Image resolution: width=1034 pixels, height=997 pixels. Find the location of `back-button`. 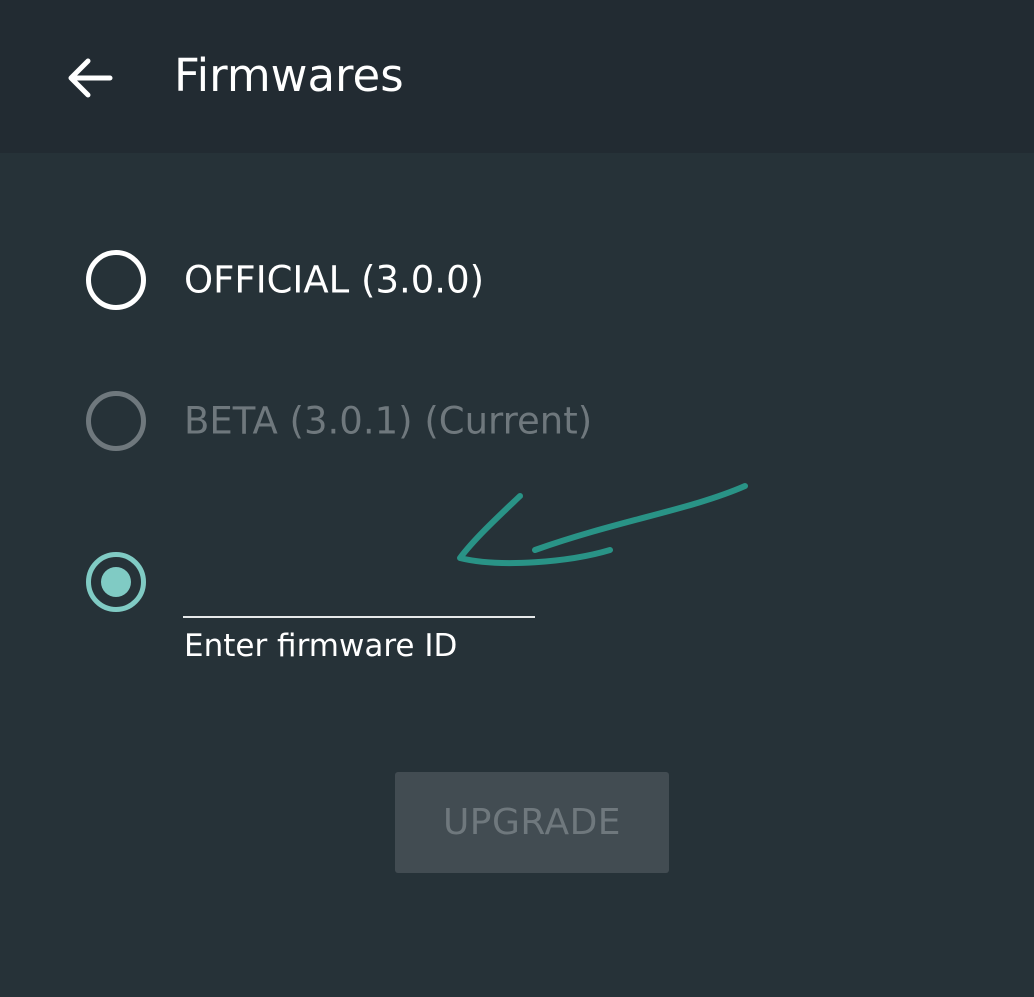

back-button is located at coordinates (90, 78).